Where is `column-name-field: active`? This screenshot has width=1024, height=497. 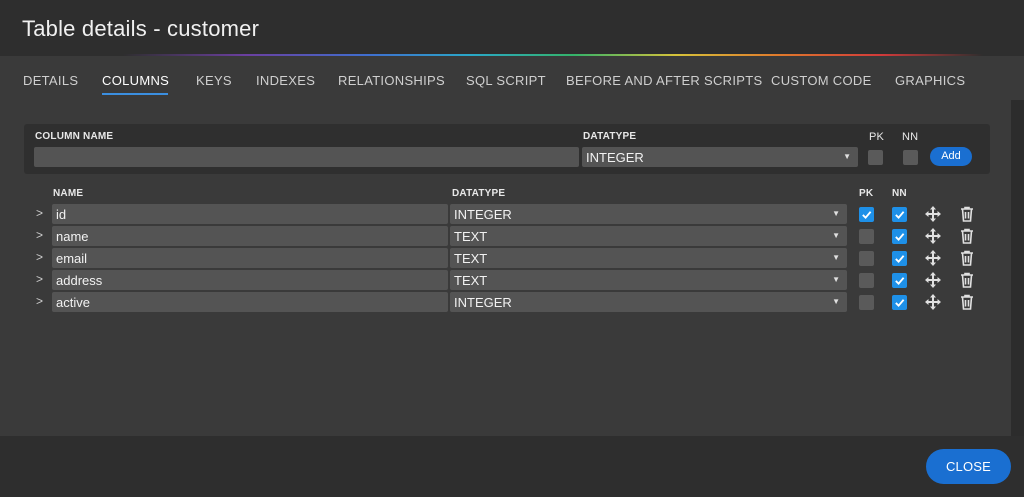 column-name-field: active is located at coordinates (250, 302).